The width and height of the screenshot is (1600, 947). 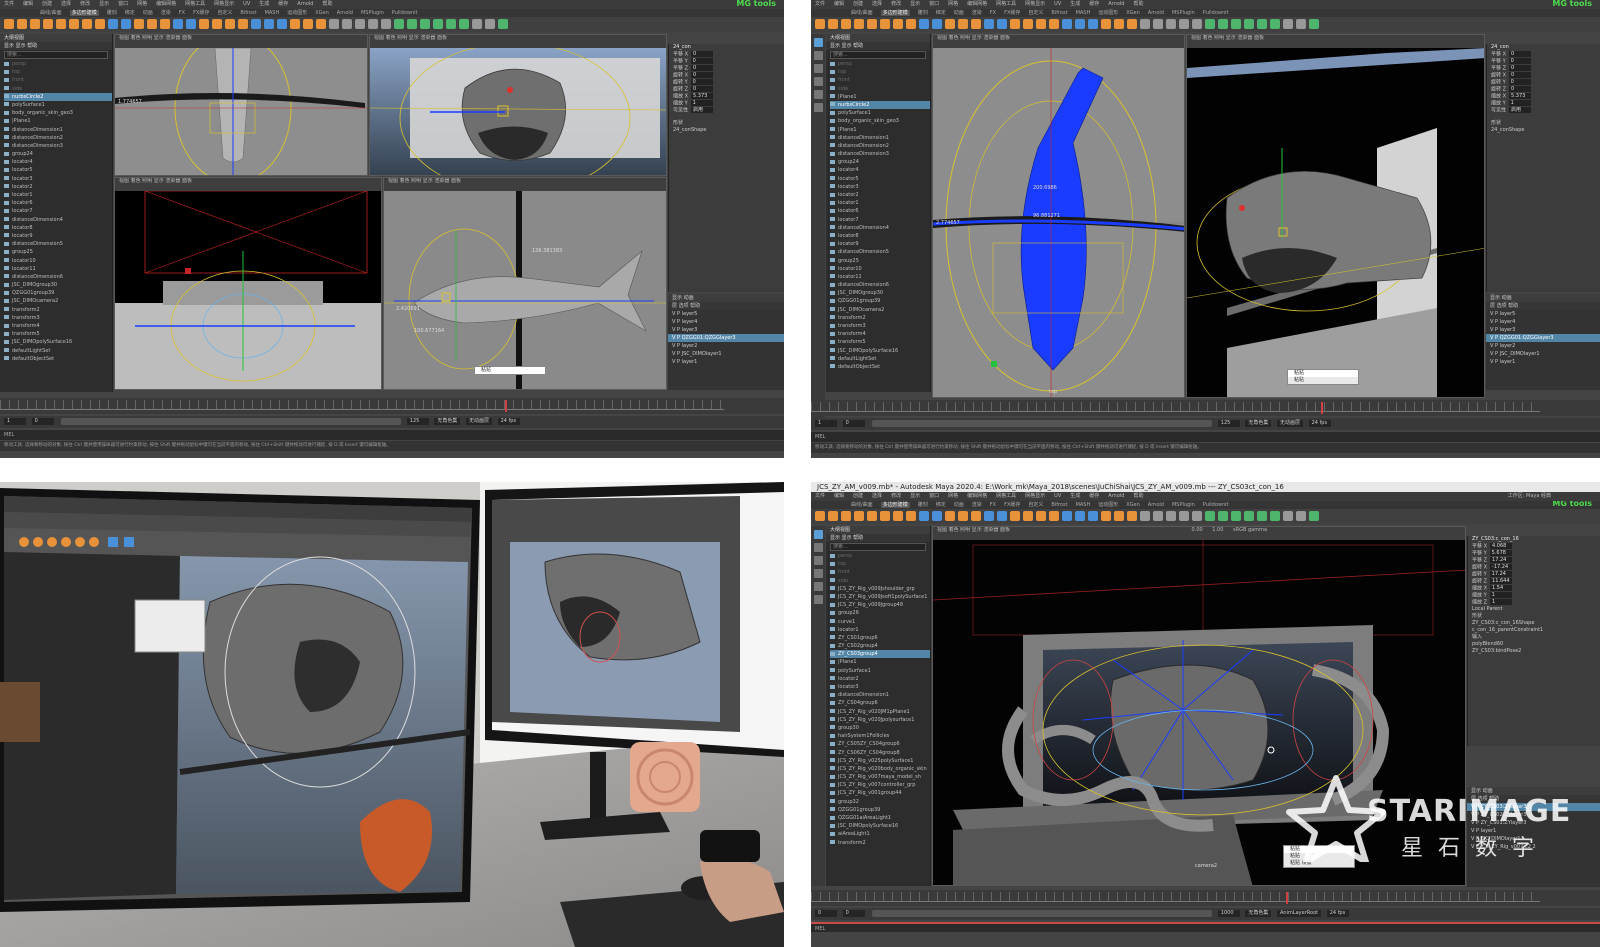 What do you see at coordinates (1228, 423) in the screenshot?
I see `end-frame-field: 125` at bounding box center [1228, 423].